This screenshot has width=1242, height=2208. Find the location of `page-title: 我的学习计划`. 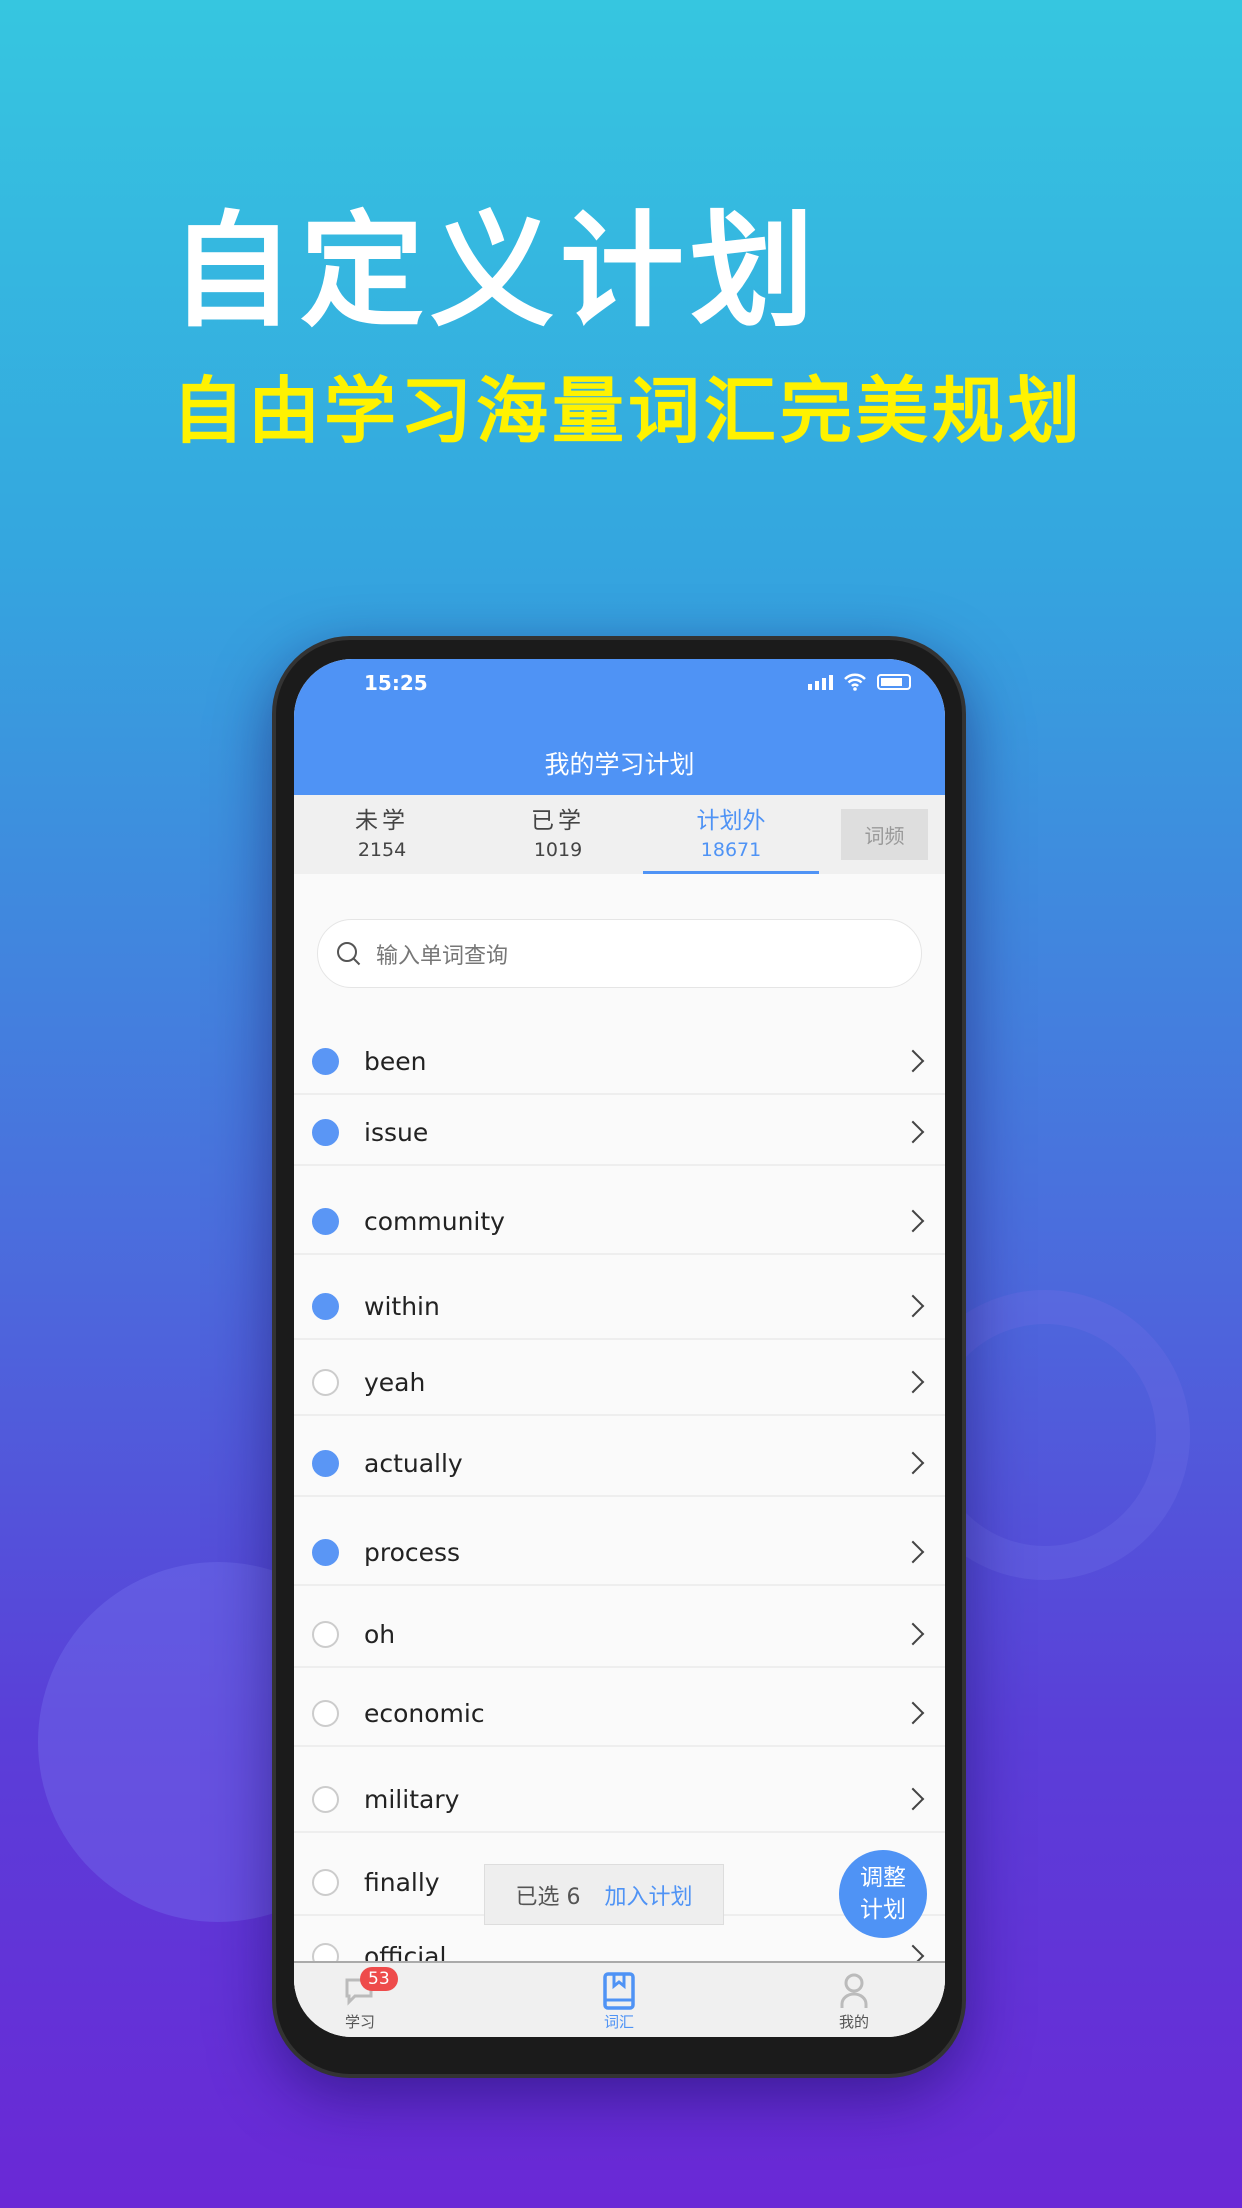

page-title: 我的学习计划 is located at coordinates (619, 764).